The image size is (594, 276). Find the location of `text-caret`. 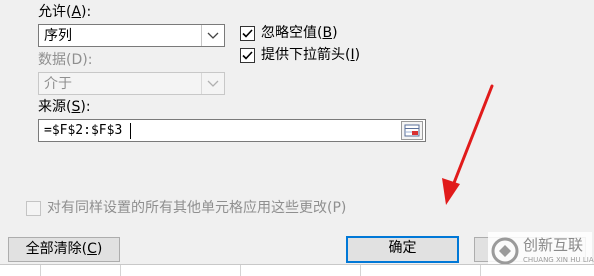

text-caret is located at coordinates (130, 131).